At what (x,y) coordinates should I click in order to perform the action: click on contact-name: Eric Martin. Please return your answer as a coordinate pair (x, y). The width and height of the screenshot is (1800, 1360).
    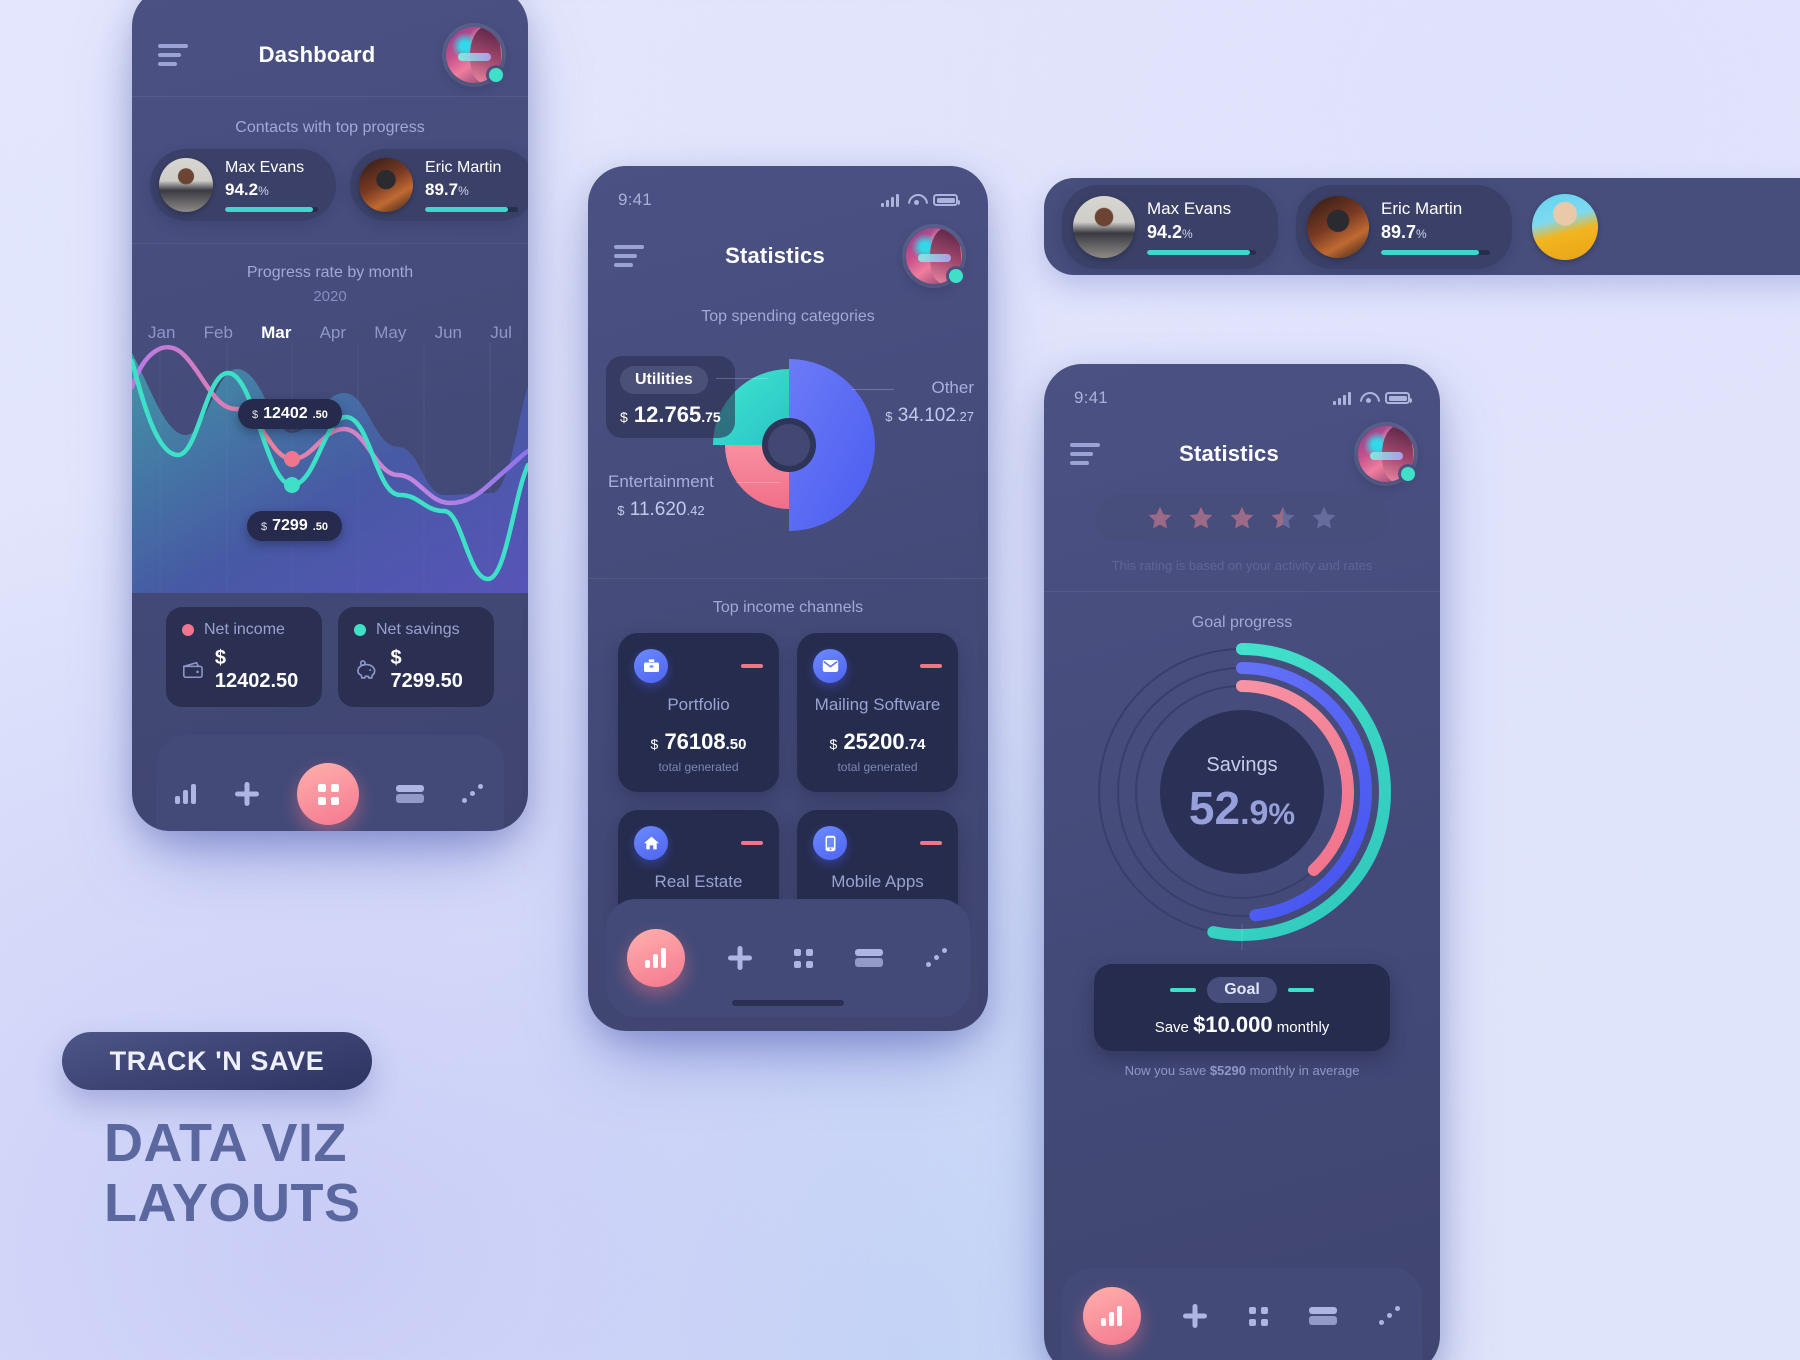
    Looking at the image, I should click on (1422, 208).